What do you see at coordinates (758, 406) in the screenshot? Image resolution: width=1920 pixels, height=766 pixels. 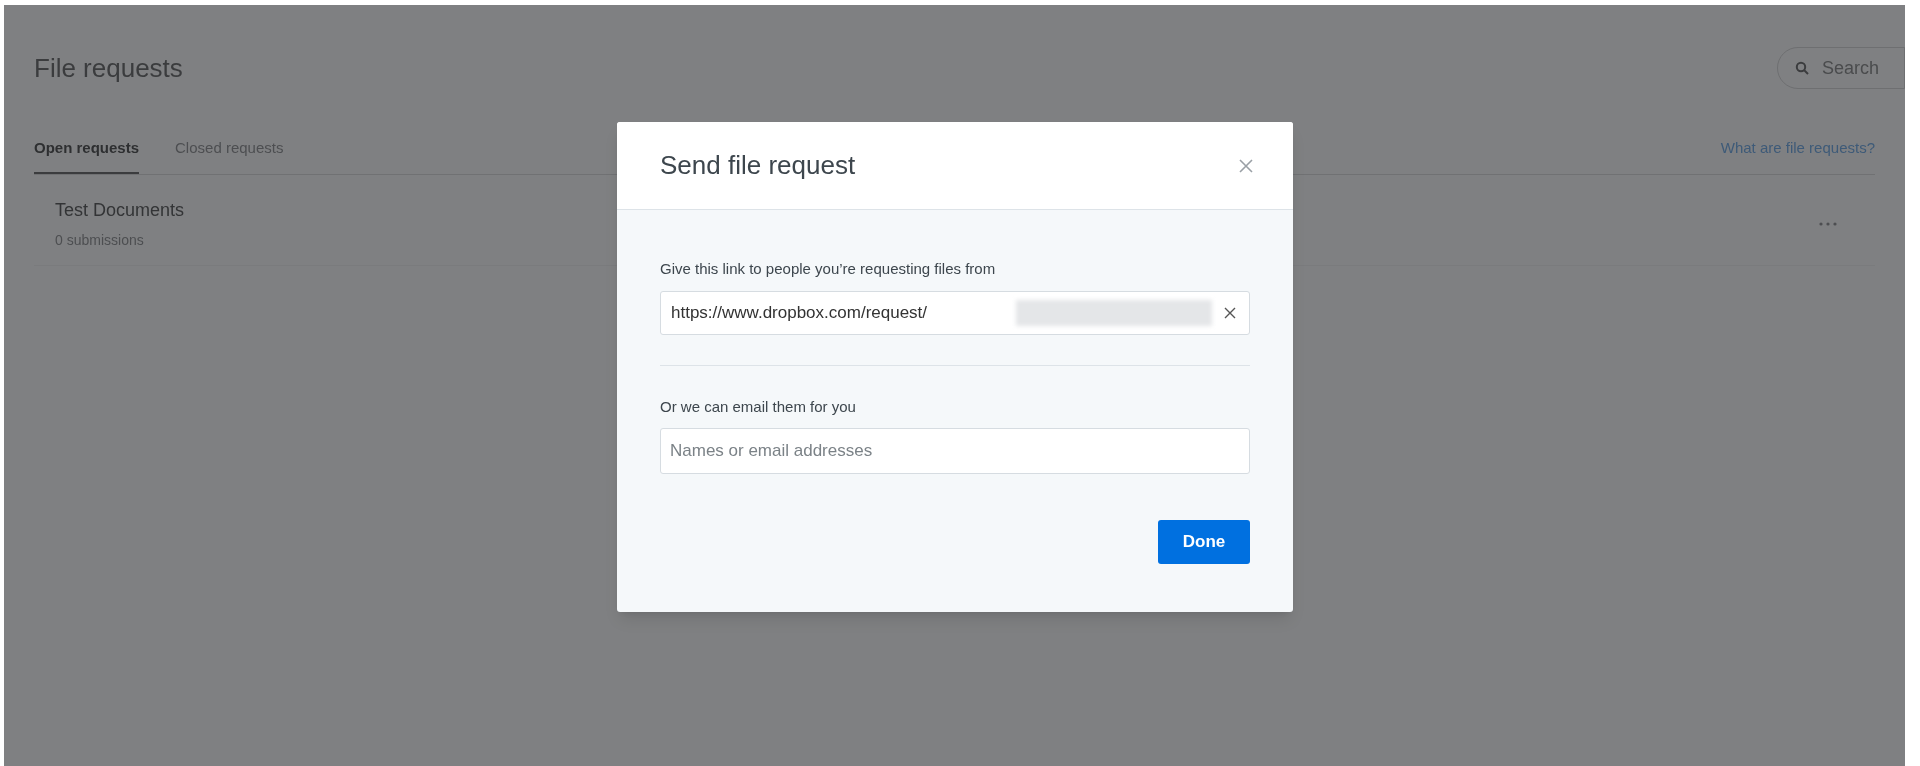 I see `email-label: Or we can email them for you` at bounding box center [758, 406].